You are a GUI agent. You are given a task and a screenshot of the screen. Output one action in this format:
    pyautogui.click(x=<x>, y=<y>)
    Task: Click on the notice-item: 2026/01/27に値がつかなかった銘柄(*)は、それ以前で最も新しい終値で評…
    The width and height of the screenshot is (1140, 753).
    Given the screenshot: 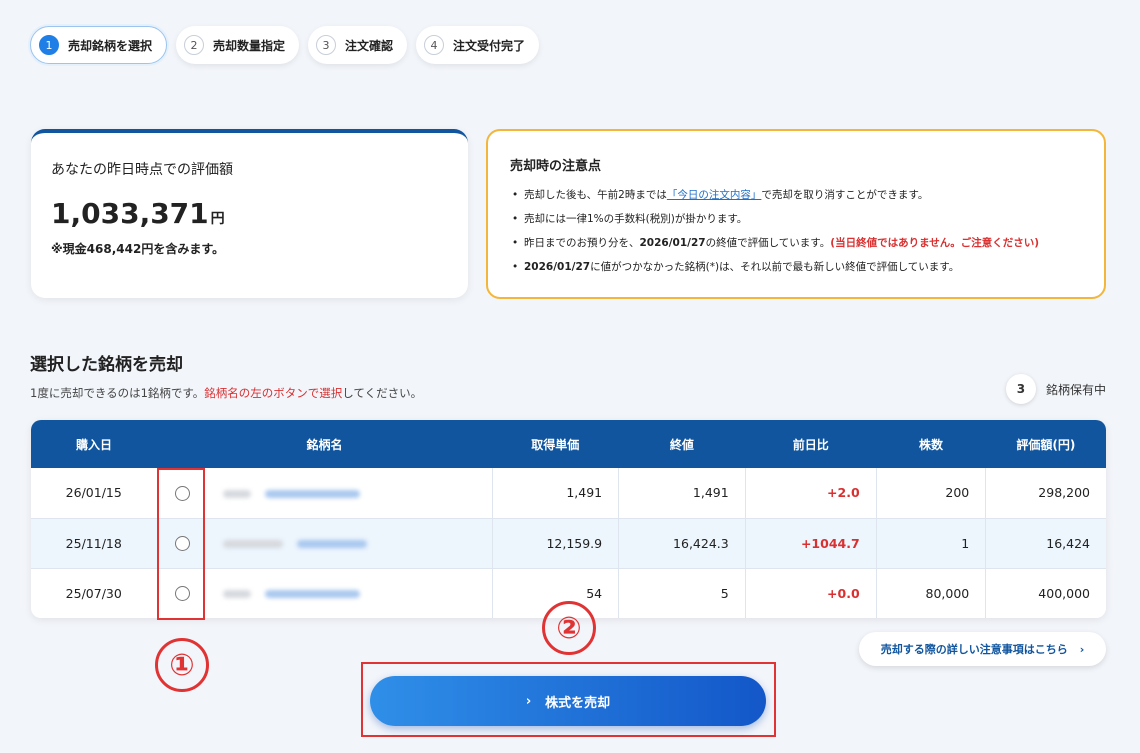 What is the action you would take?
    pyautogui.click(x=796, y=267)
    